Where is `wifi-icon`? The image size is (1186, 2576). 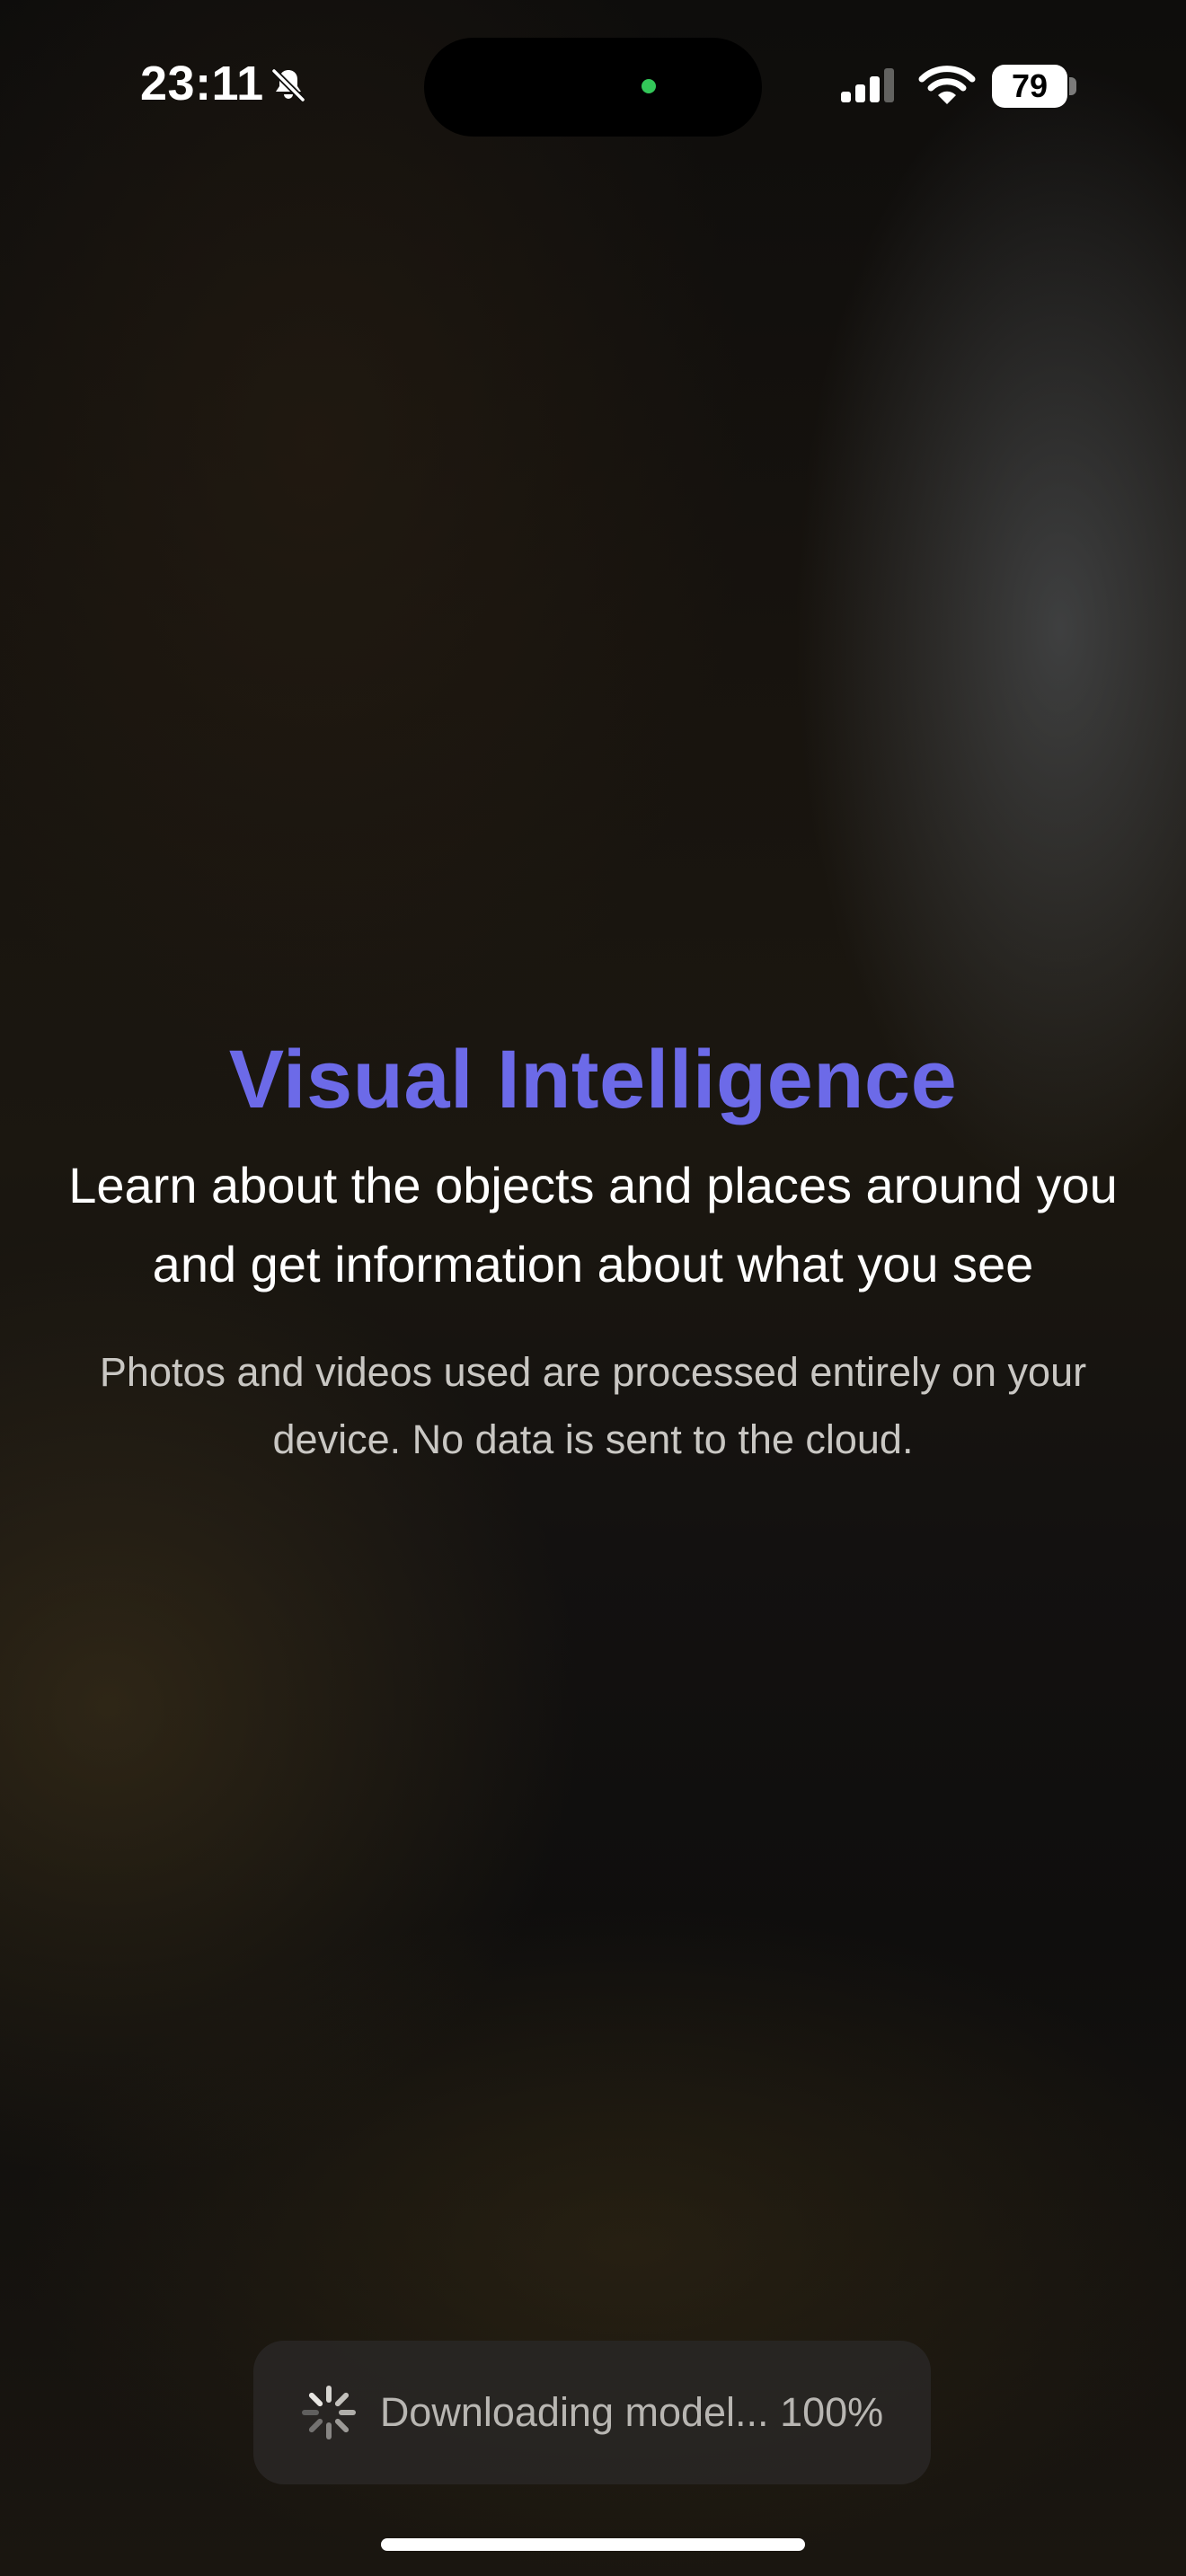
wifi-icon is located at coordinates (947, 85).